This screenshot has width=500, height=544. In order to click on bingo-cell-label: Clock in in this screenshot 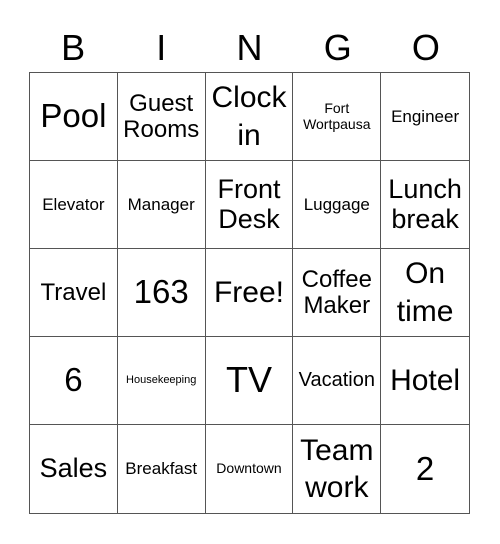, I will do `click(249, 116)`.